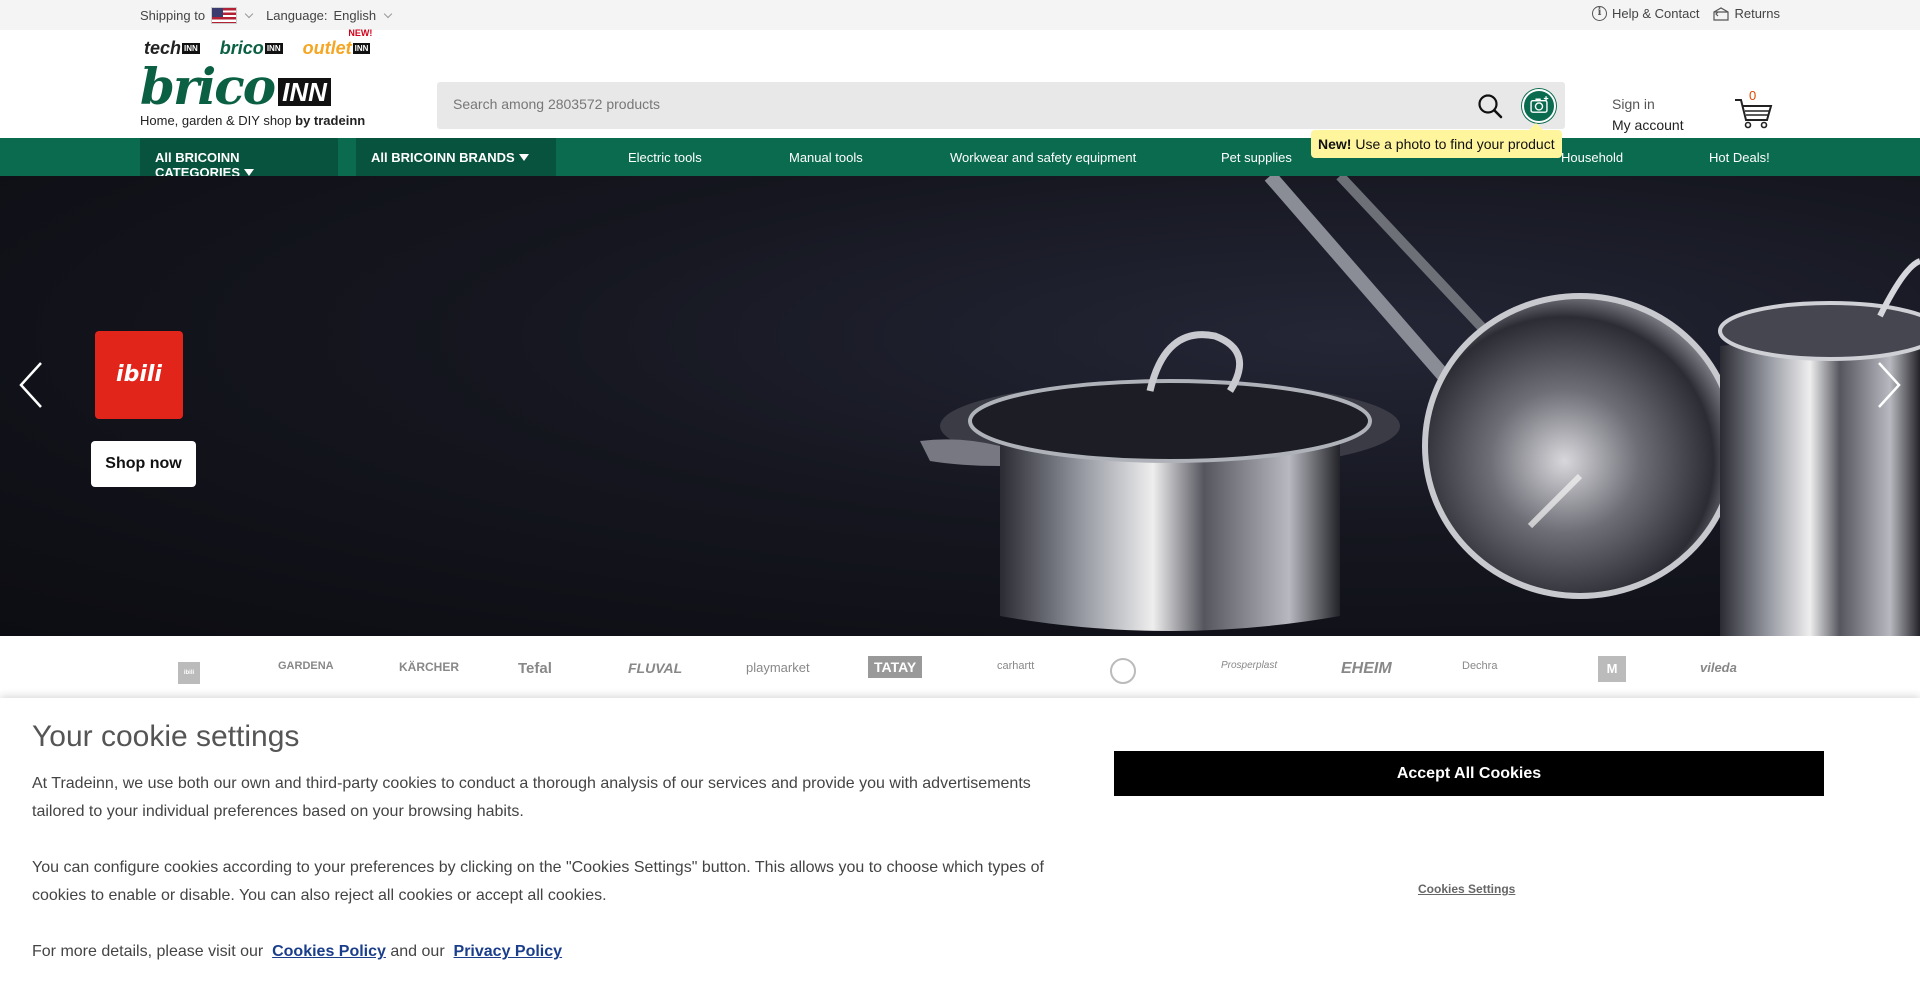 This screenshot has width=1920, height=993. What do you see at coordinates (1656, 13) in the screenshot?
I see `help-contact-label: Help & Contact` at bounding box center [1656, 13].